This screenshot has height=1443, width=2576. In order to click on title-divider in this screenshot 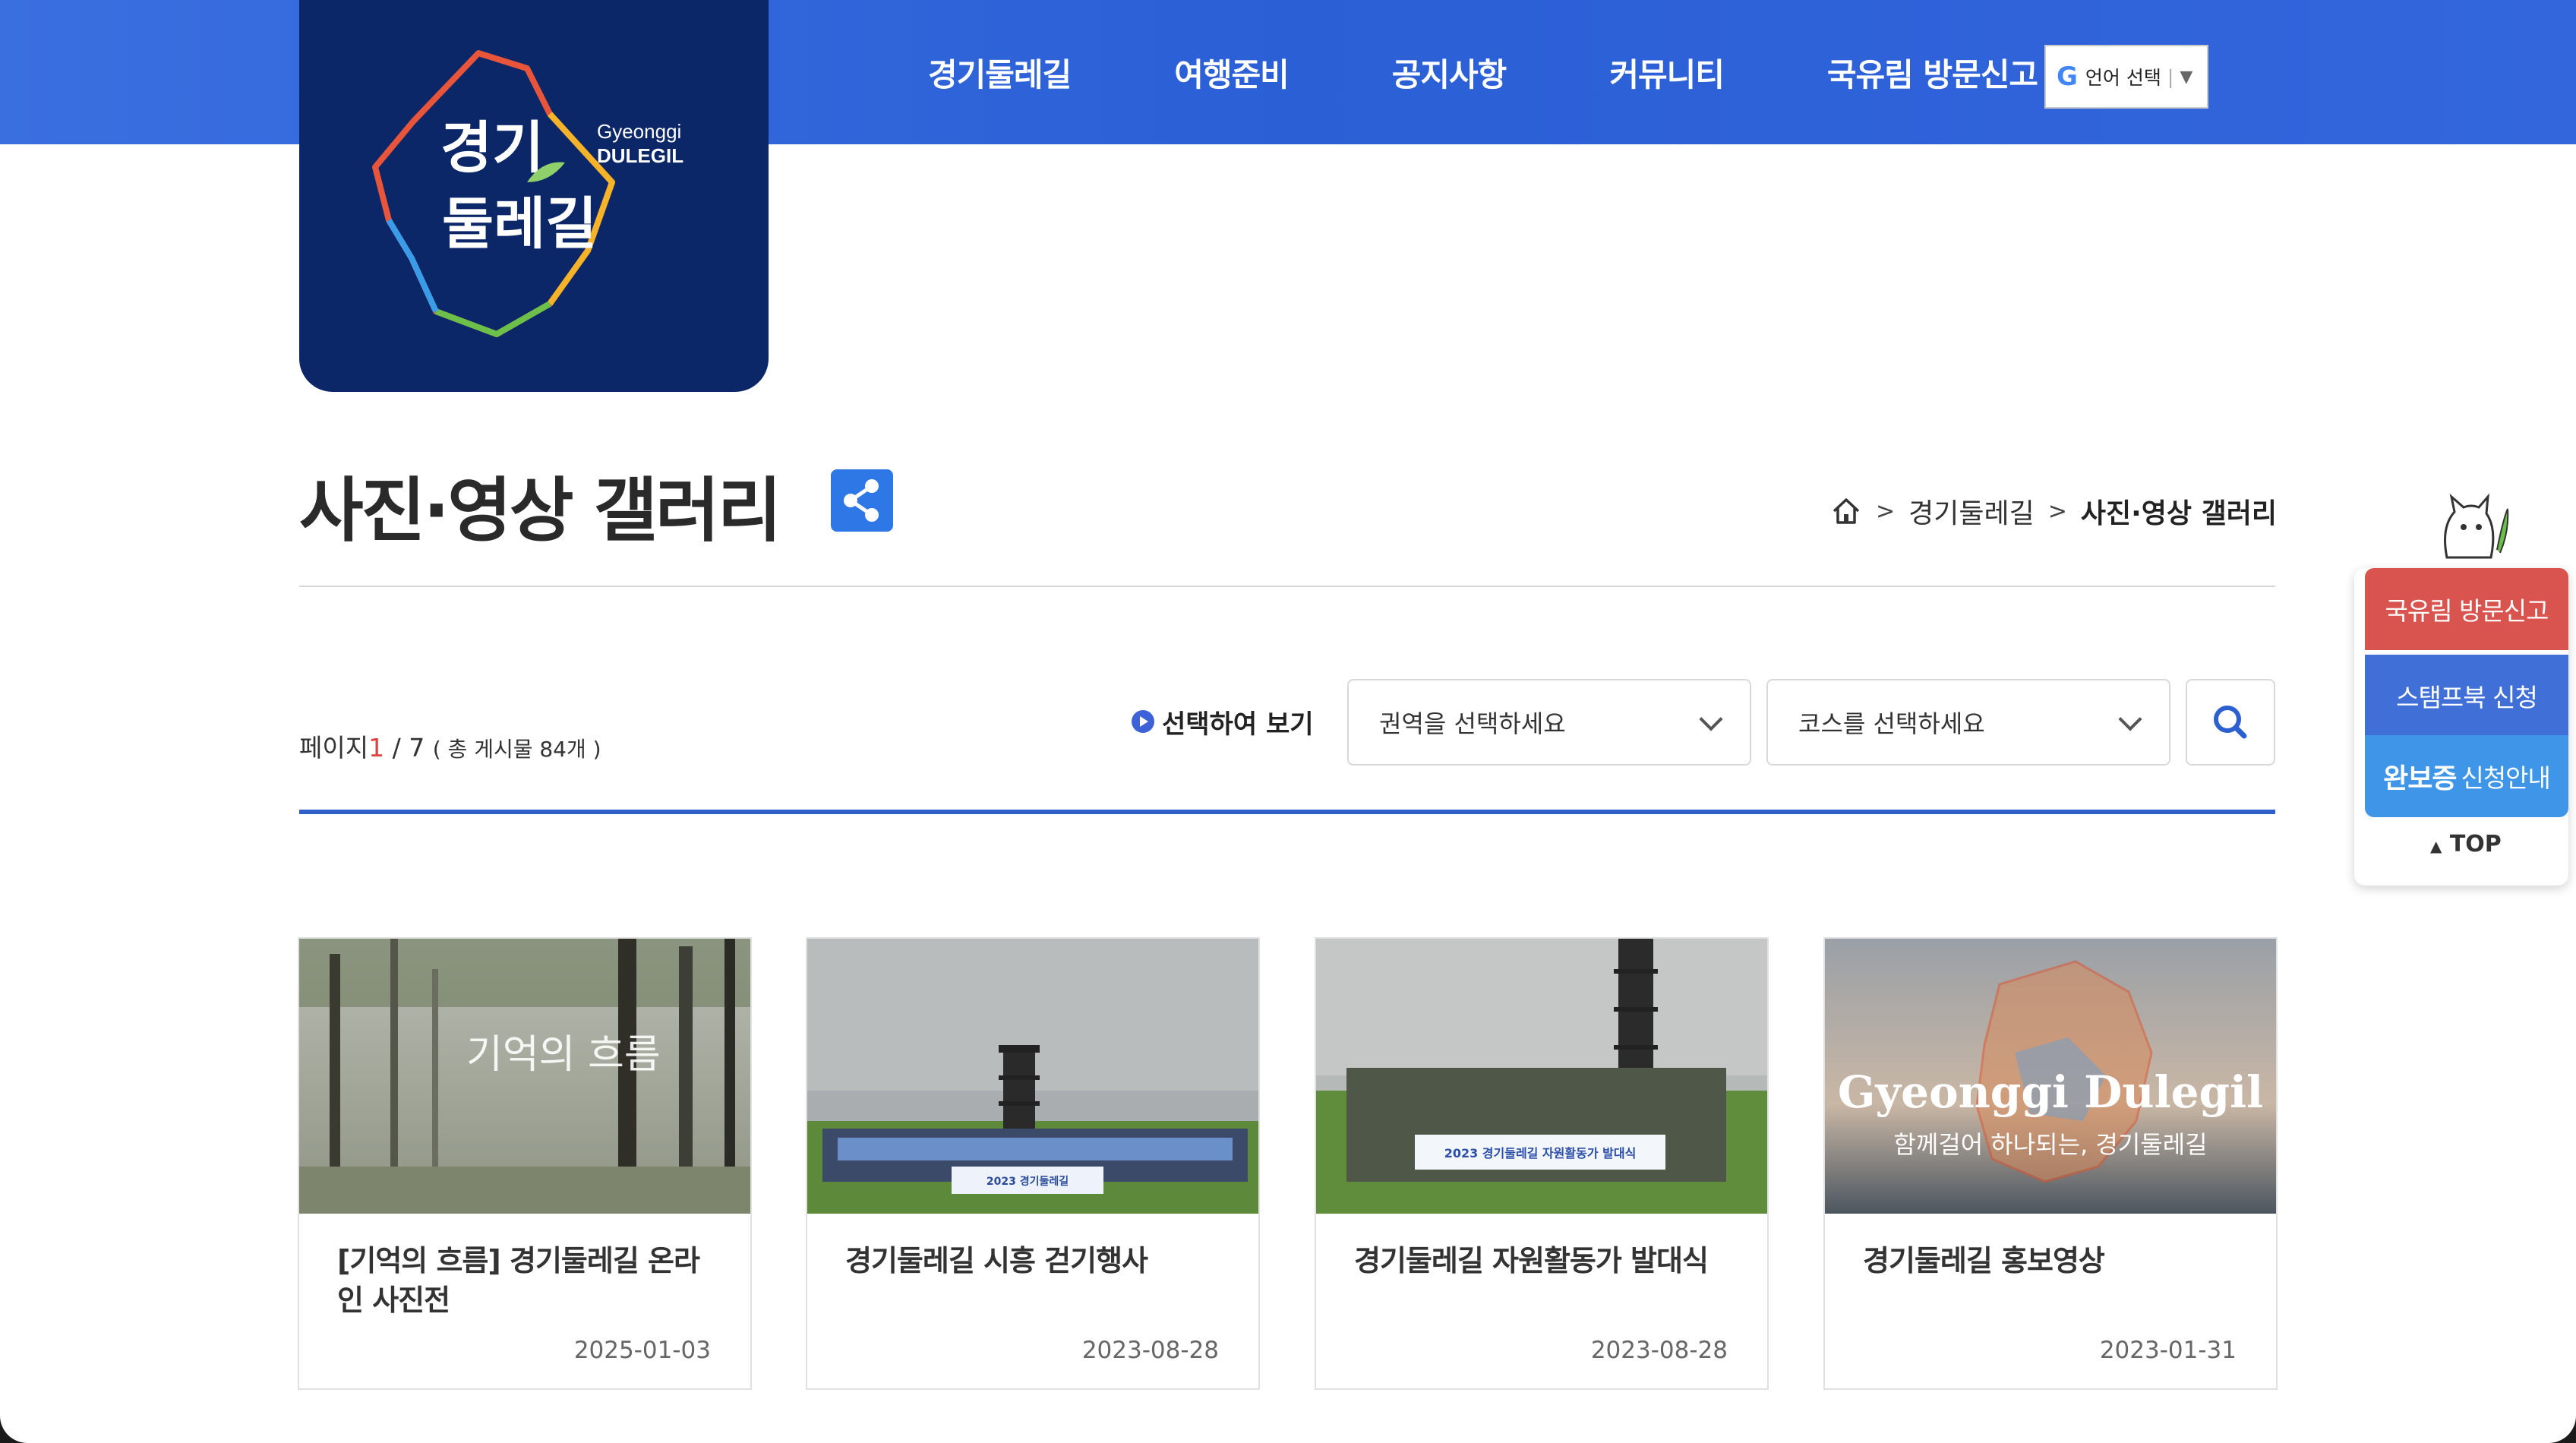, I will do `click(1287, 586)`.